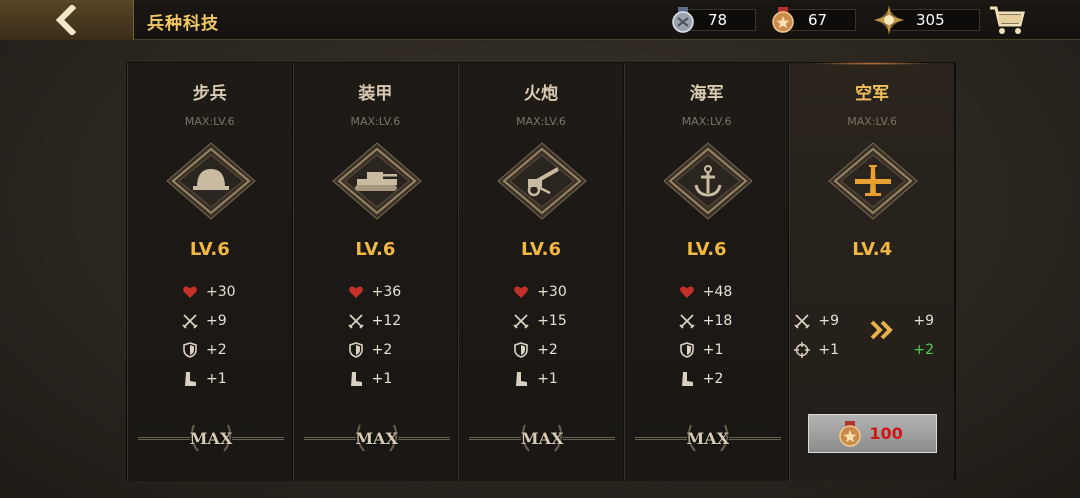  What do you see at coordinates (718, 19) in the screenshot?
I see `currency-value: 78` at bounding box center [718, 19].